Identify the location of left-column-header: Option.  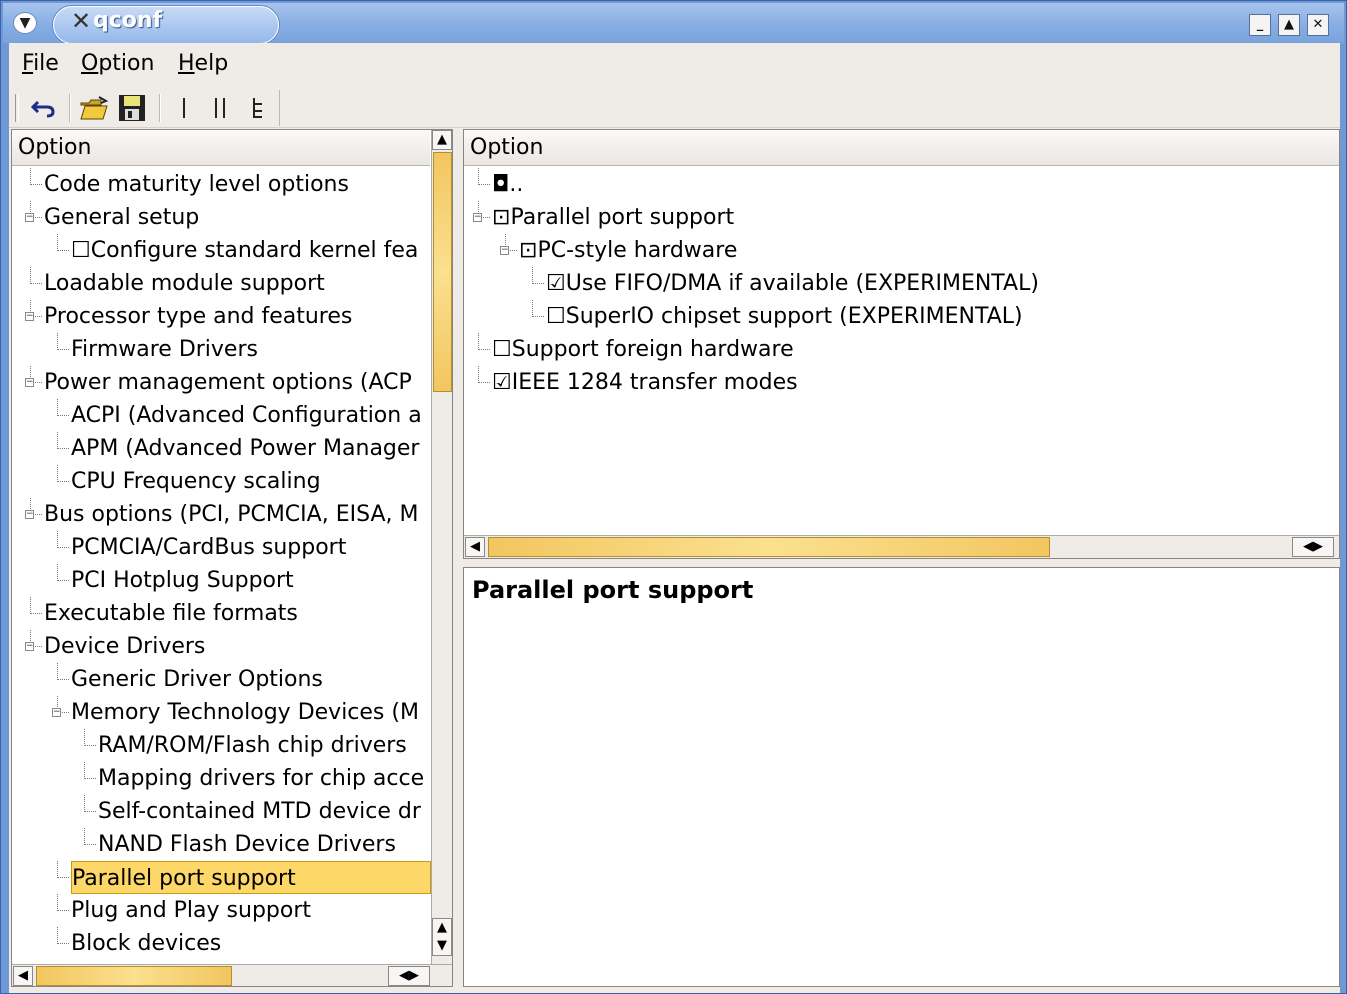
(221, 148).